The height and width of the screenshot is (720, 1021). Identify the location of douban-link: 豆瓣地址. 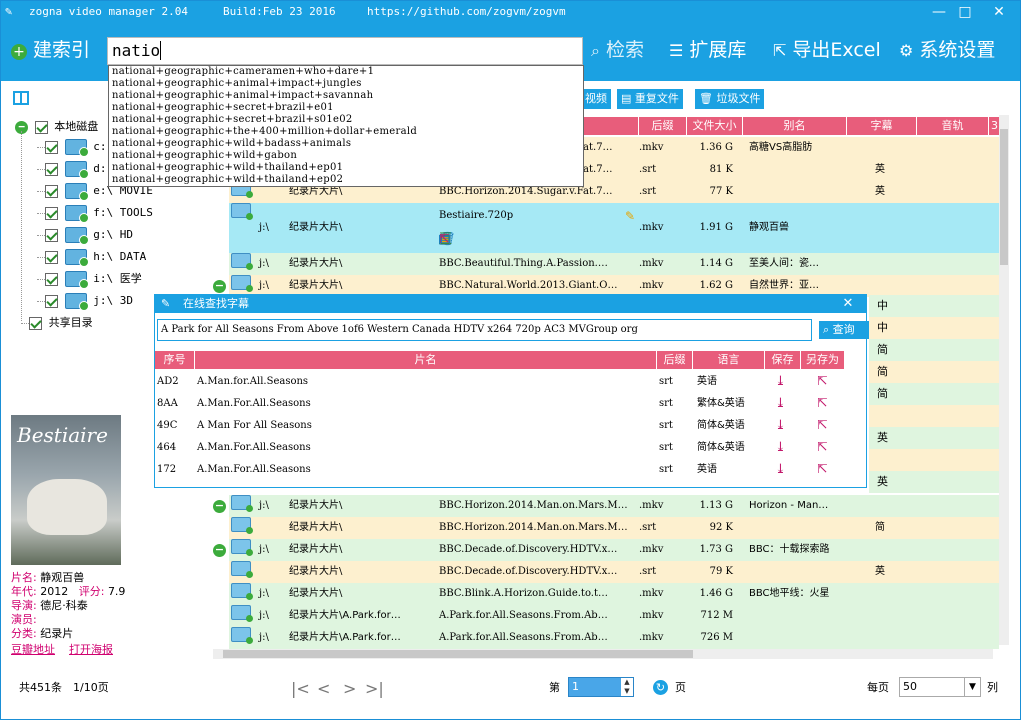
(33, 649).